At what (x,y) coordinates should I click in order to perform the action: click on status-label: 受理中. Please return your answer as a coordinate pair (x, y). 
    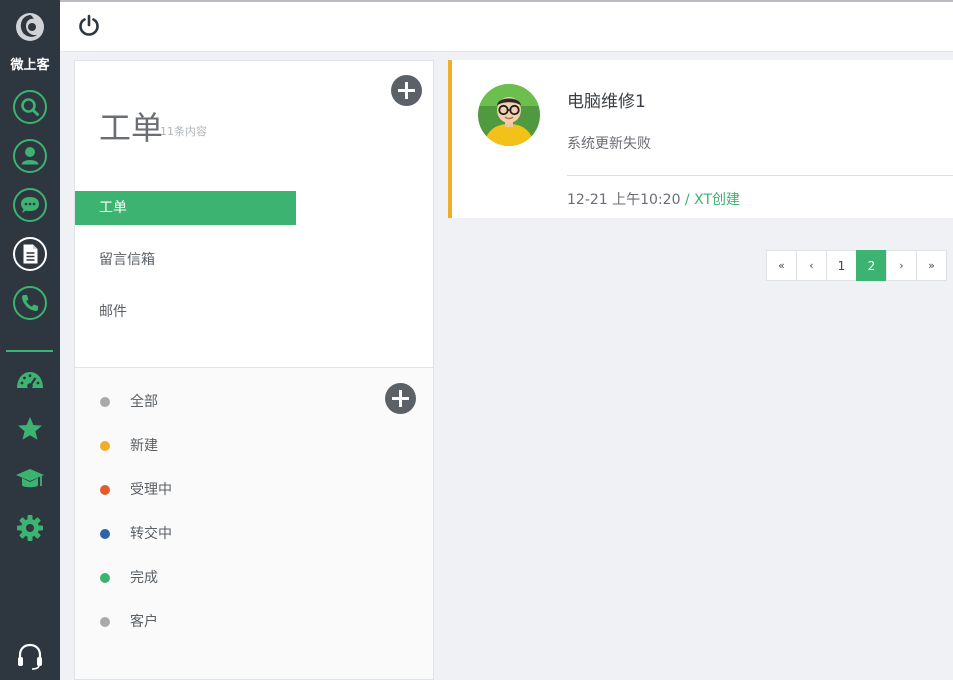
    Looking at the image, I should click on (151, 490).